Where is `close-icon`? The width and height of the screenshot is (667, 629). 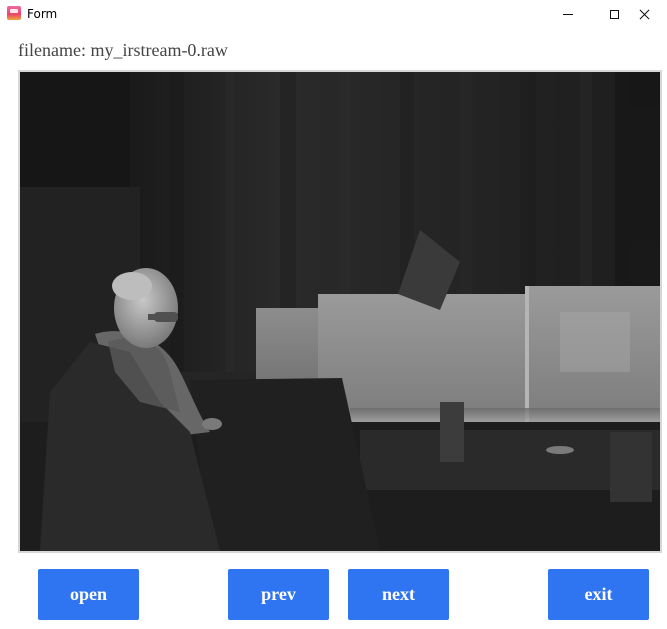
close-icon is located at coordinates (644, 14).